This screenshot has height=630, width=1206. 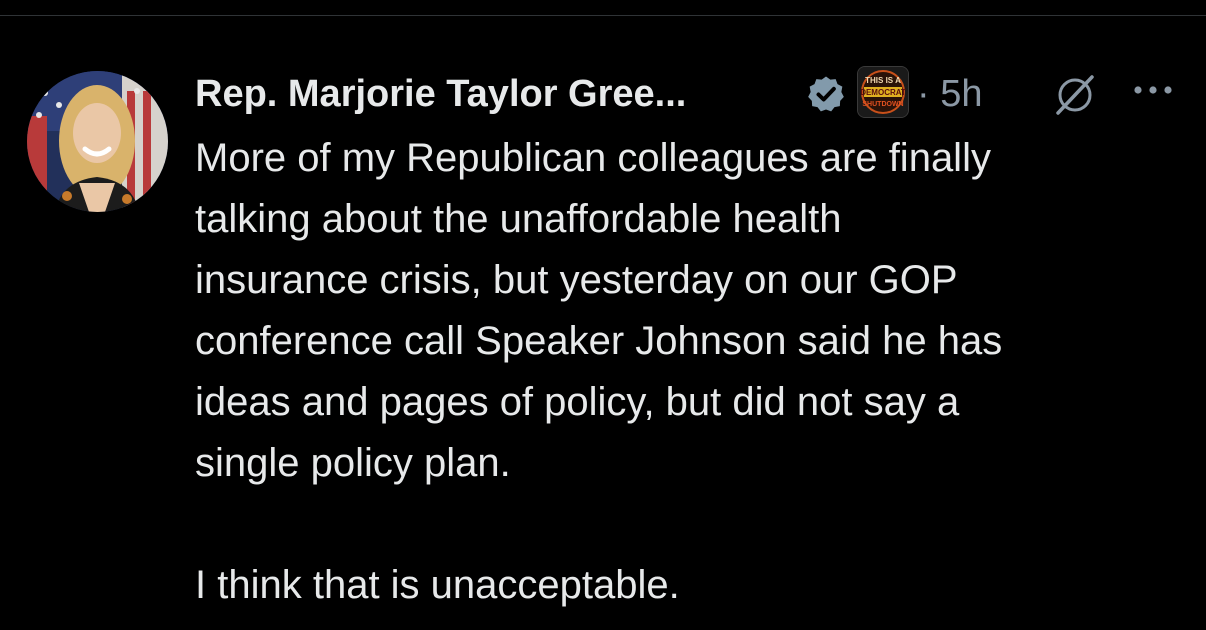 What do you see at coordinates (1153, 90) in the screenshot?
I see `more-options-icon` at bounding box center [1153, 90].